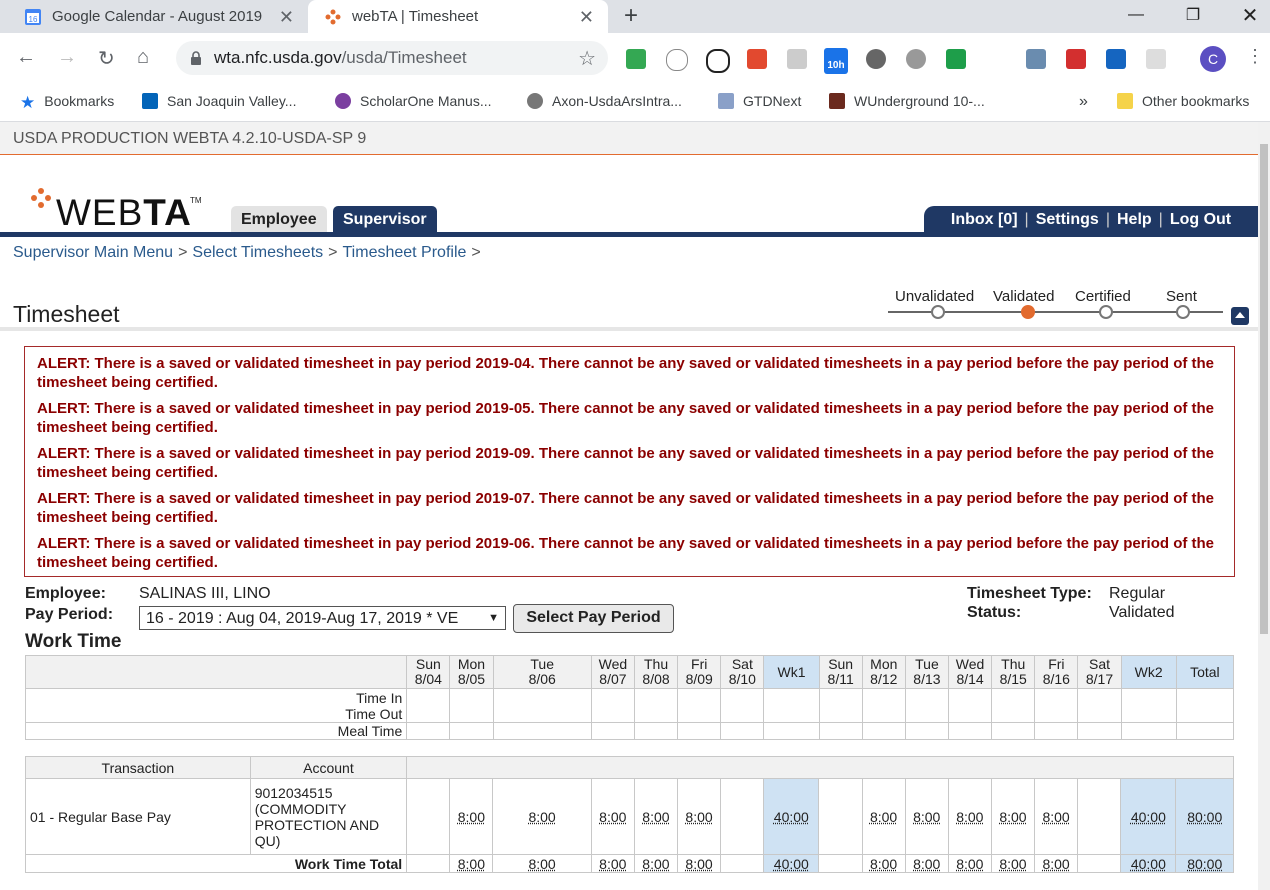  I want to click on other-bookmarks: Other bookmarks, so click(1183, 101).